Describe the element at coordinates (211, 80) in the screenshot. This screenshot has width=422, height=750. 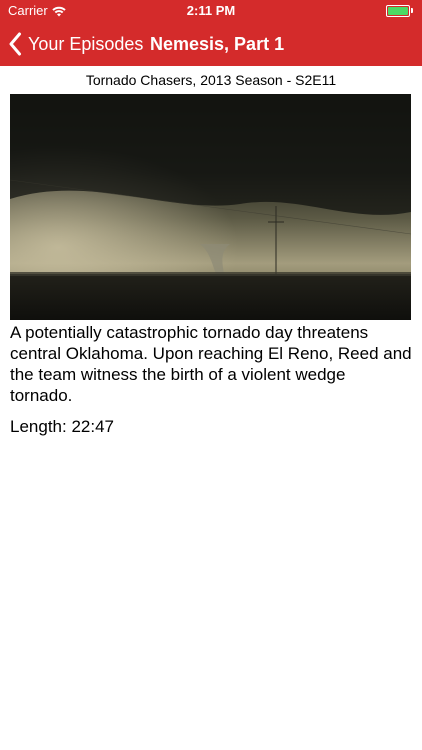
I see `episode-subtitle: Tornado Chasers, 2013 Season - S2E11` at that location.